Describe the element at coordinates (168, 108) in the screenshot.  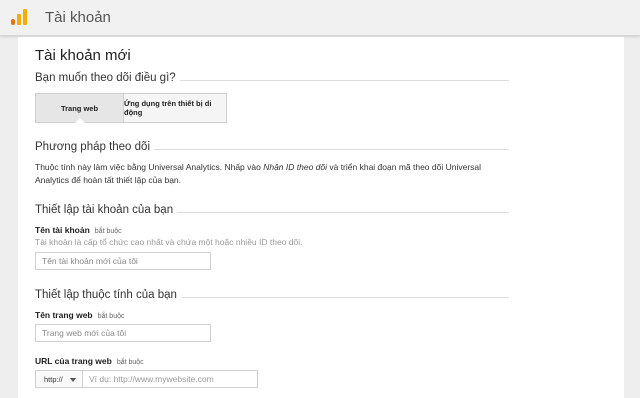
I see `option-mobile-app-label: Ứng dụng trên thiết bị di động` at that location.